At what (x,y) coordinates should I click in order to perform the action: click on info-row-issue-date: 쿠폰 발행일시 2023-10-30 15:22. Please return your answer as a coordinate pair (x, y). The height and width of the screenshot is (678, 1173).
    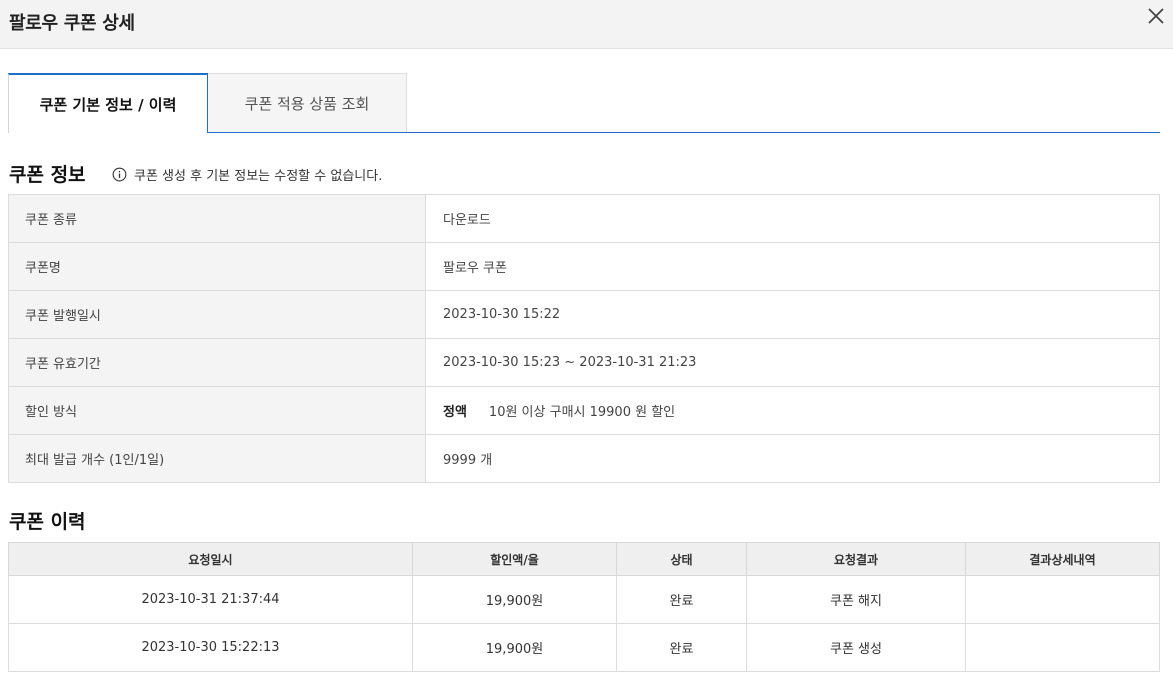
    Looking at the image, I should click on (584, 314).